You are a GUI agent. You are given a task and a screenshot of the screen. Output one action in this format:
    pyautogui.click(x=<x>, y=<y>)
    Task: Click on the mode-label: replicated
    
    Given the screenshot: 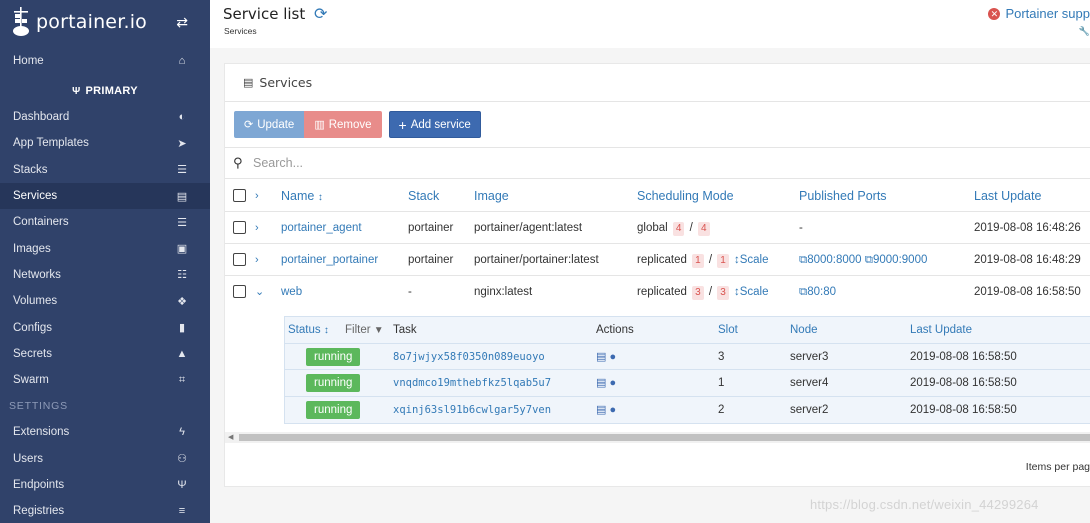 What is the action you would take?
    pyautogui.click(x=664, y=292)
    